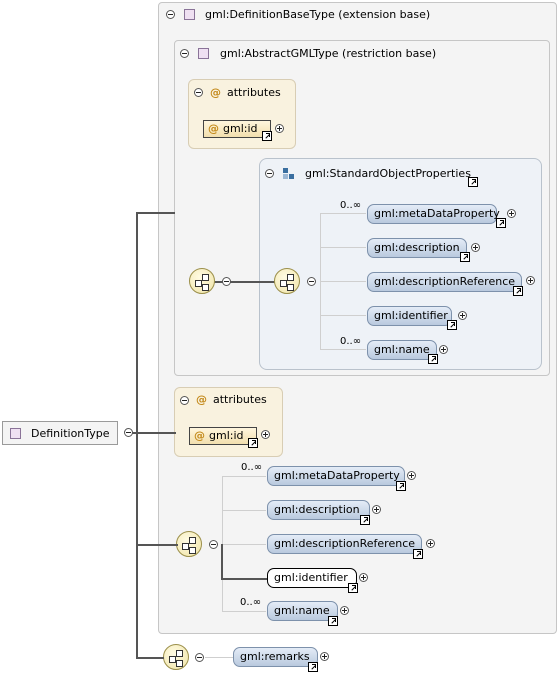 The image size is (560, 677). Describe the element at coordinates (70, 433) in the screenshot. I see `root-label: DefinitionType` at that location.